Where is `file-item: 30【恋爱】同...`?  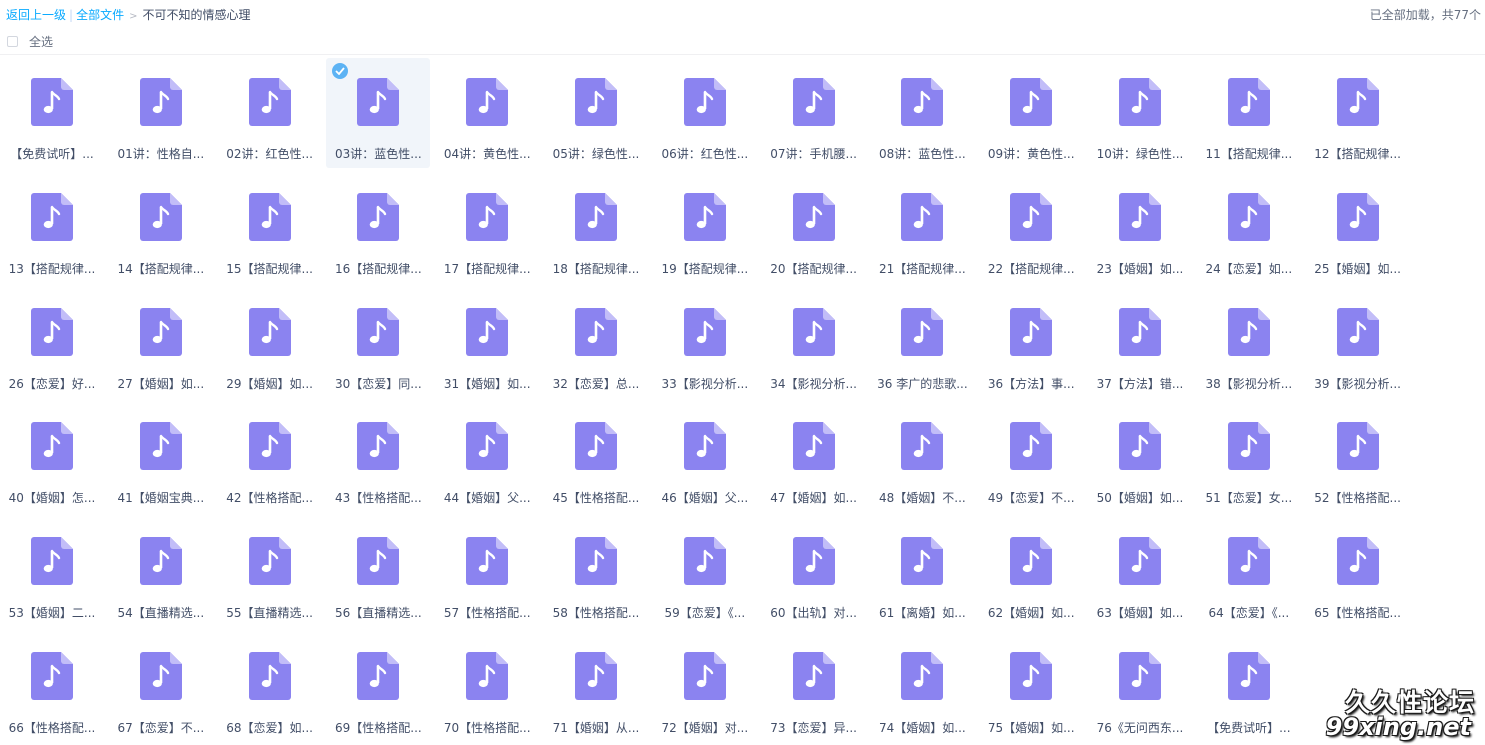 file-item: 30【恋爱】同... is located at coordinates (378, 343).